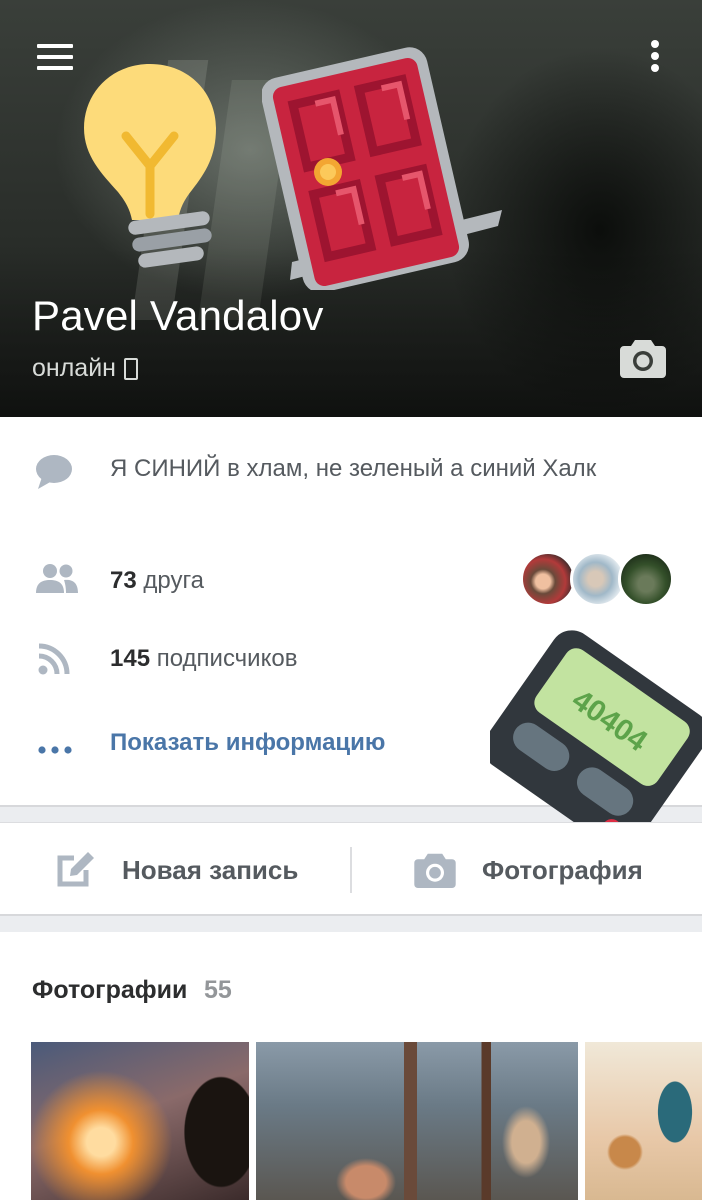 The width and height of the screenshot is (702, 1200). Describe the element at coordinates (384, 162) in the screenshot. I see `door-sticker` at that location.